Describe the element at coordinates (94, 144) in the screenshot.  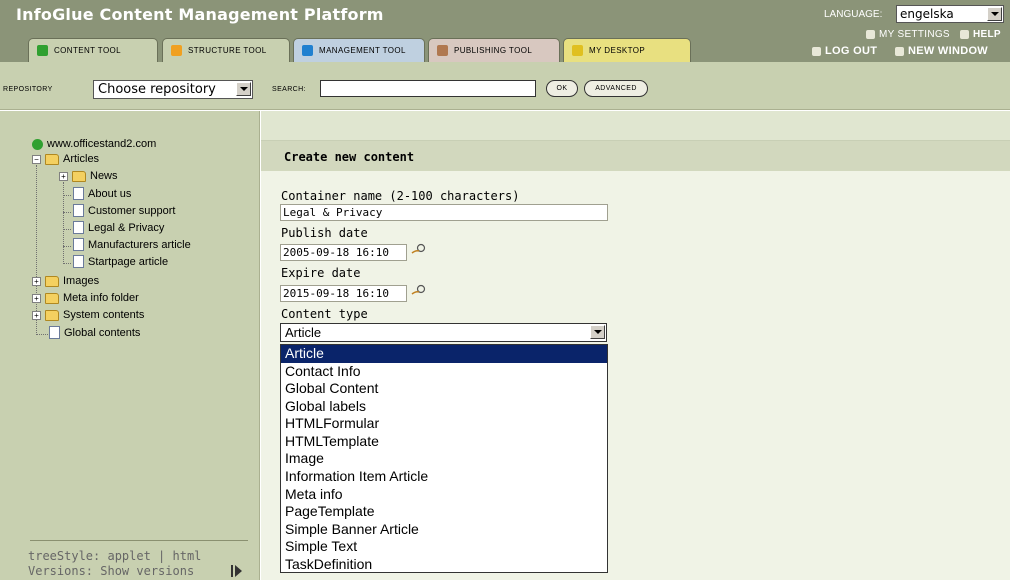
I see `tree-item-site: www.officestand2.com` at that location.